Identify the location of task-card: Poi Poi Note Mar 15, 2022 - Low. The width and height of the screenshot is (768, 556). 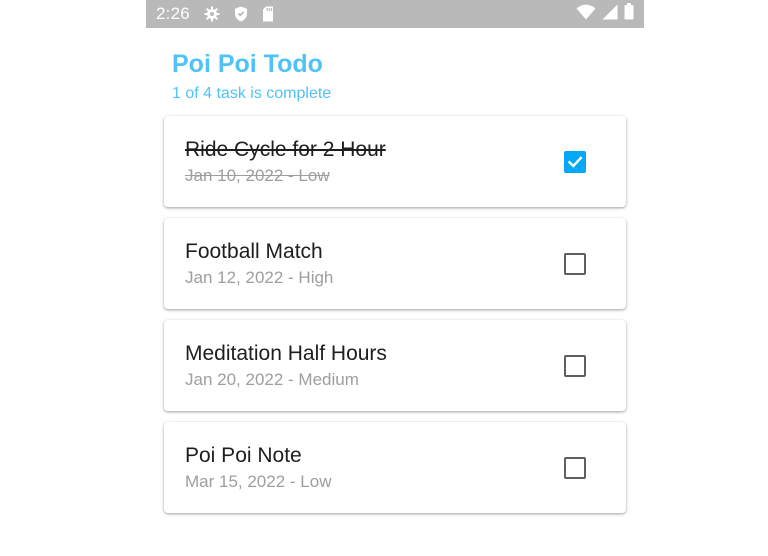
(395, 467).